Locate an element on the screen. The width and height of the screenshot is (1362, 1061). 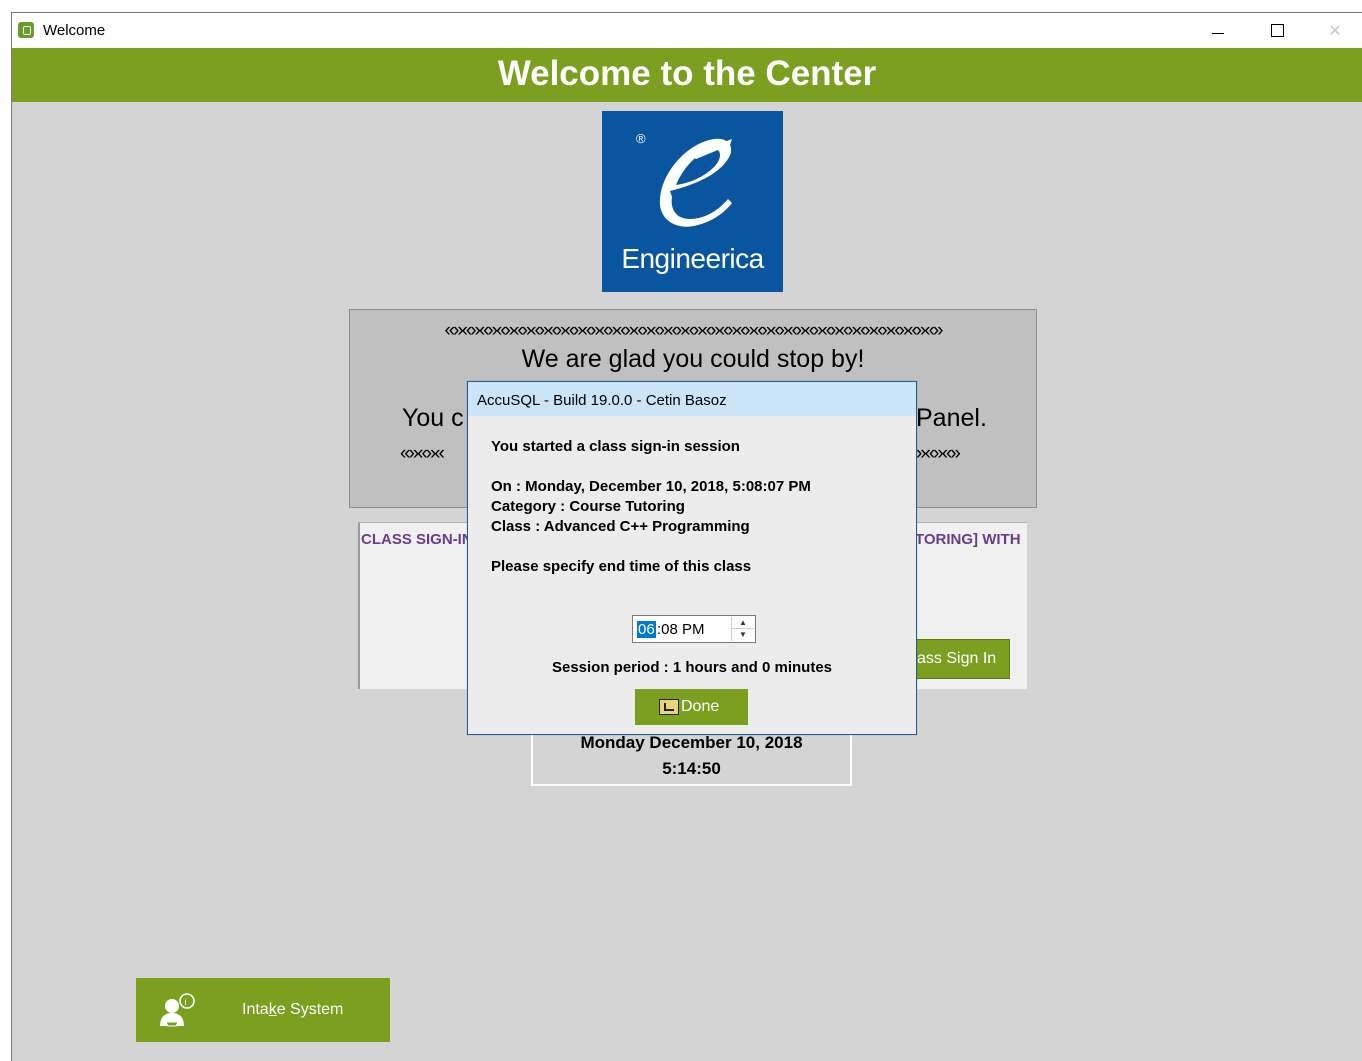
end-time-minutes: :08 PM is located at coordinates (681, 629).